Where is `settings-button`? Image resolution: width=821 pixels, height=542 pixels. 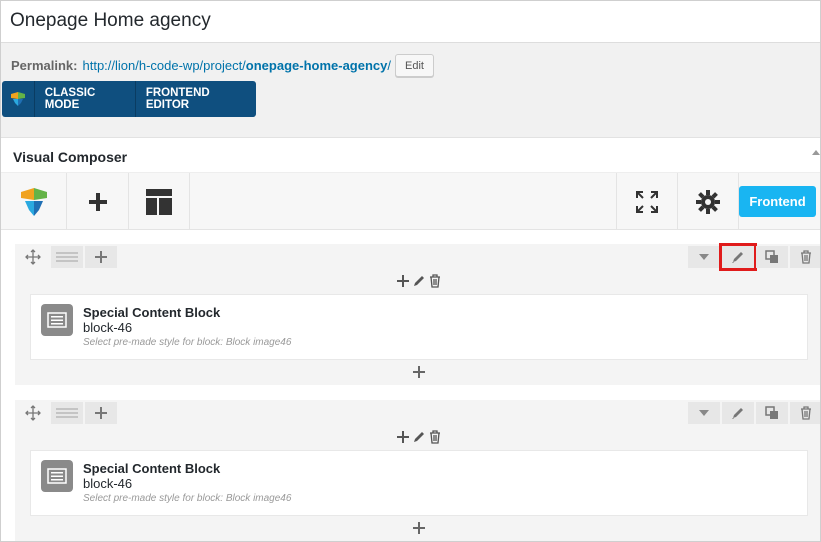 settings-button is located at coordinates (707, 201).